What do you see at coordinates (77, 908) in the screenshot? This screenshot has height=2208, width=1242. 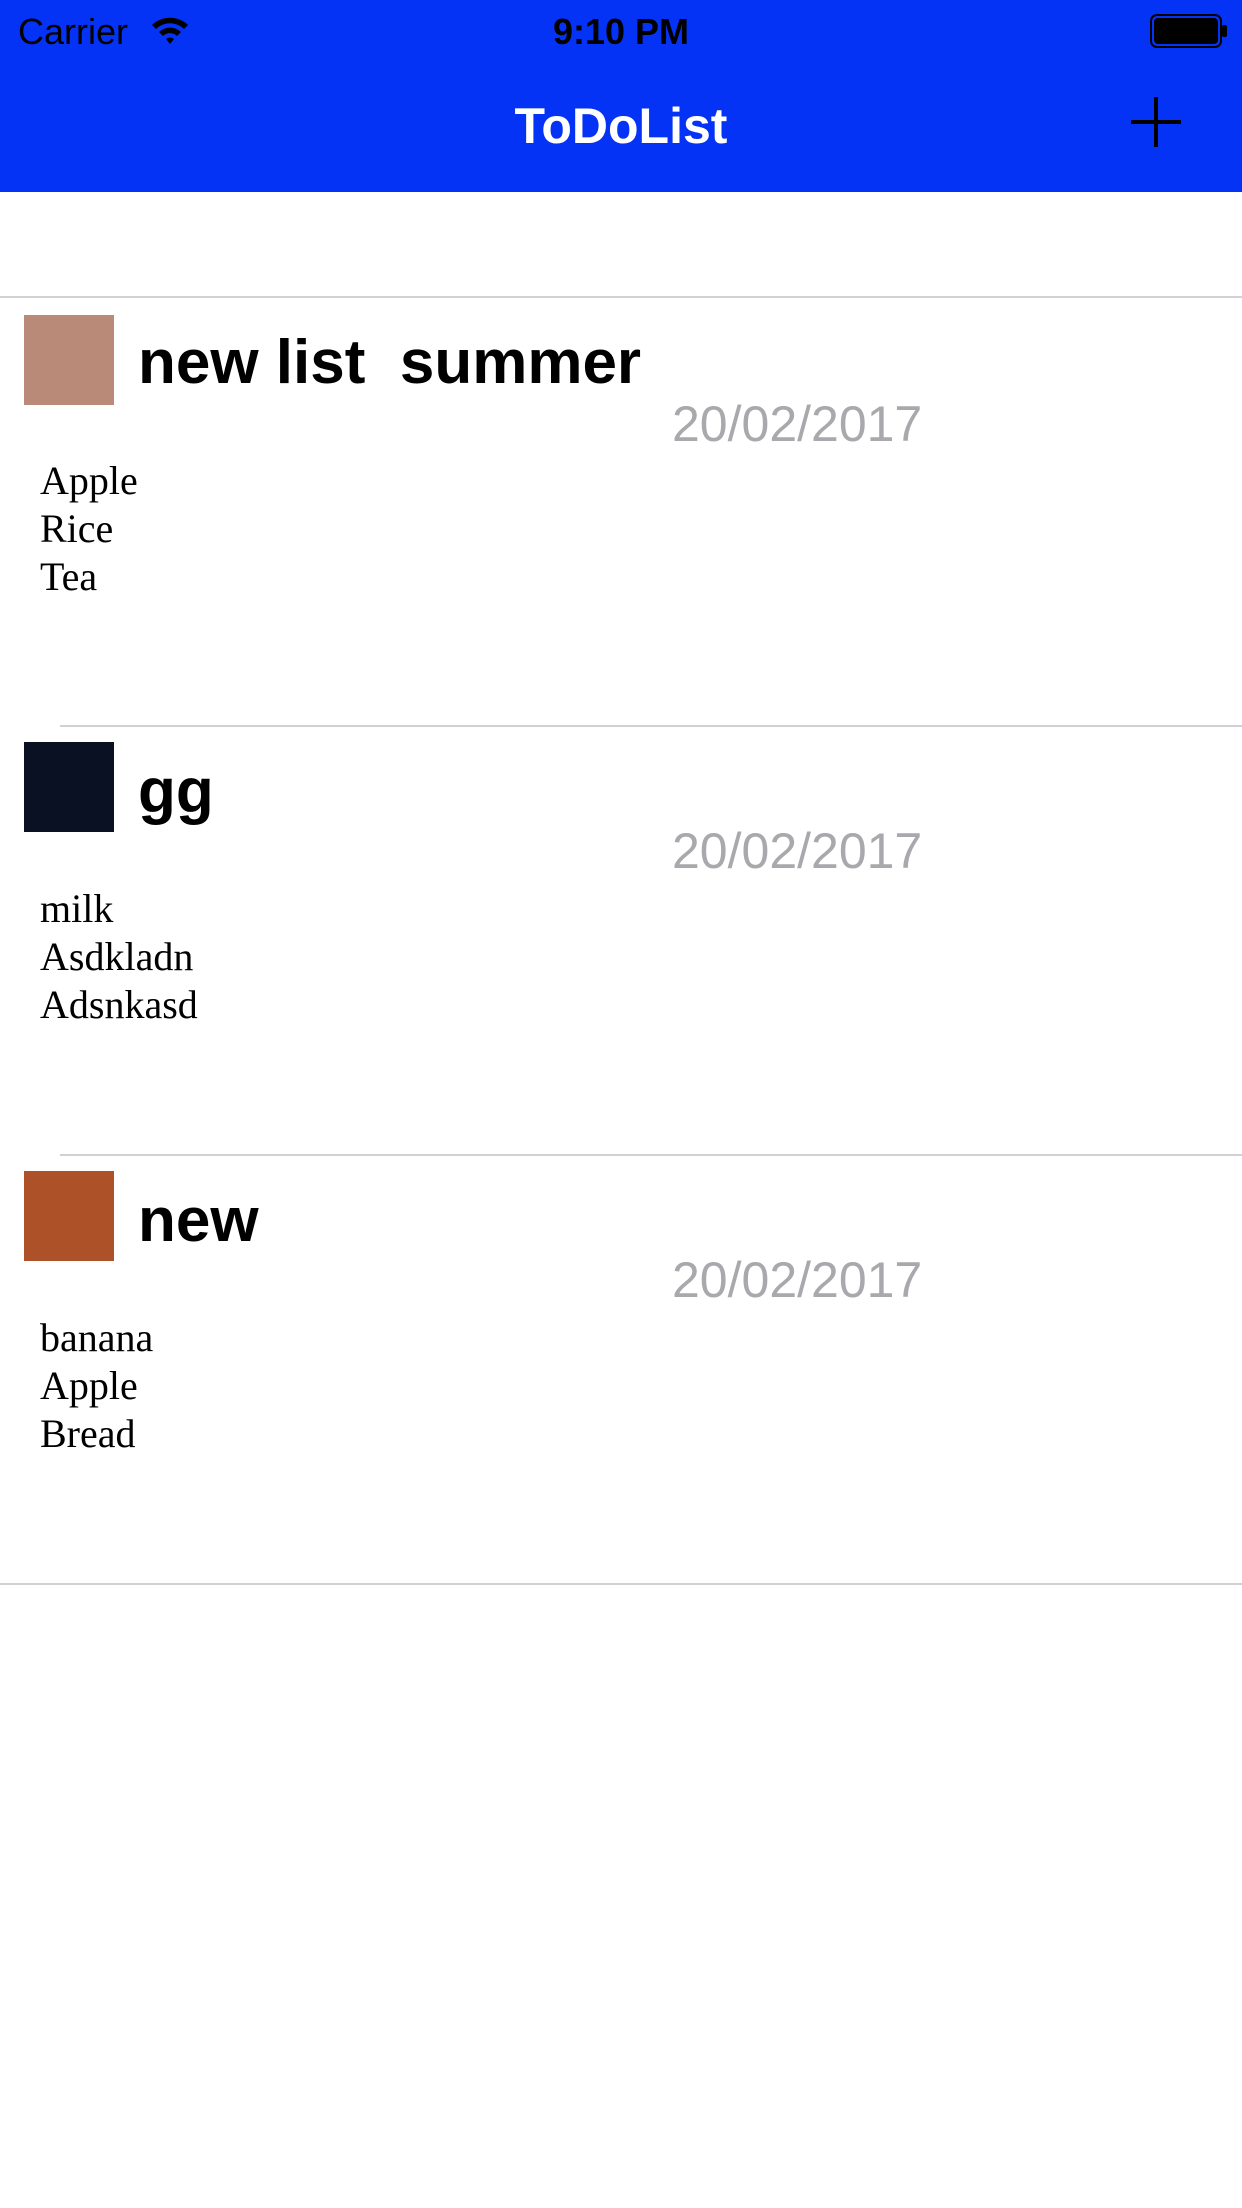 I see `list-entry: milk` at bounding box center [77, 908].